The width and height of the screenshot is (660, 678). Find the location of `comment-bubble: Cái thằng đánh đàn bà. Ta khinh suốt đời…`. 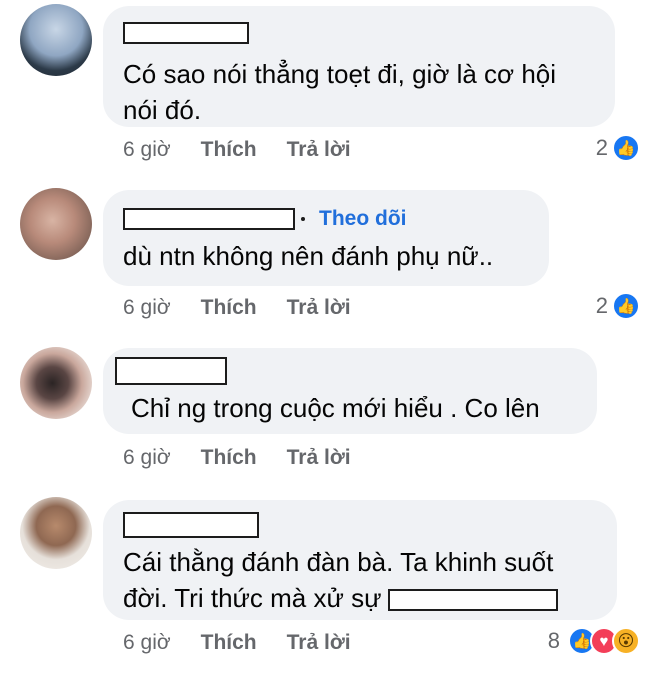

comment-bubble: Cái thằng đánh đàn bà. Ta khinh suốt đời… is located at coordinates (360, 560).